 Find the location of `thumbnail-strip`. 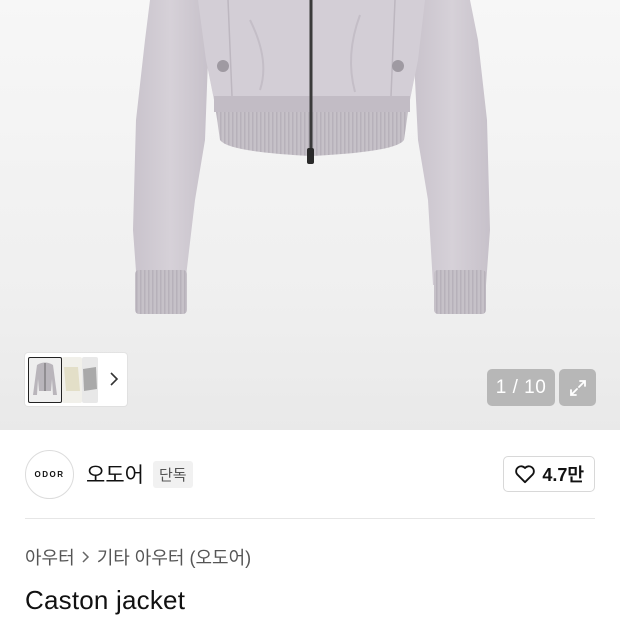

thumbnail-strip is located at coordinates (76, 379).